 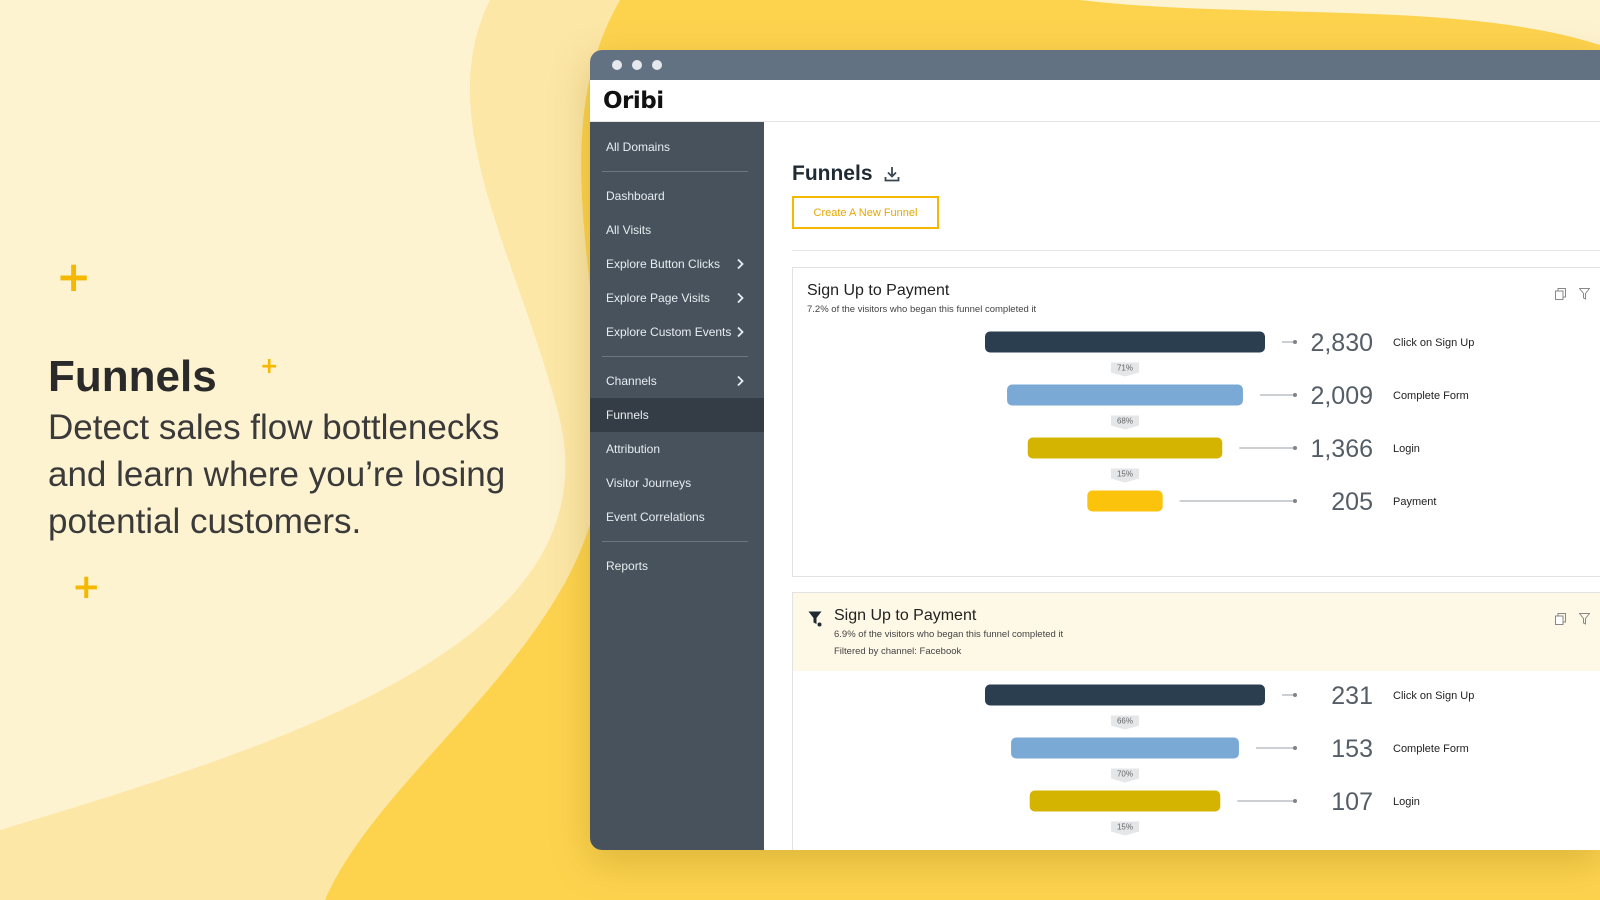 I want to click on funnel-step-count: 107, so click(x=1352, y=802).